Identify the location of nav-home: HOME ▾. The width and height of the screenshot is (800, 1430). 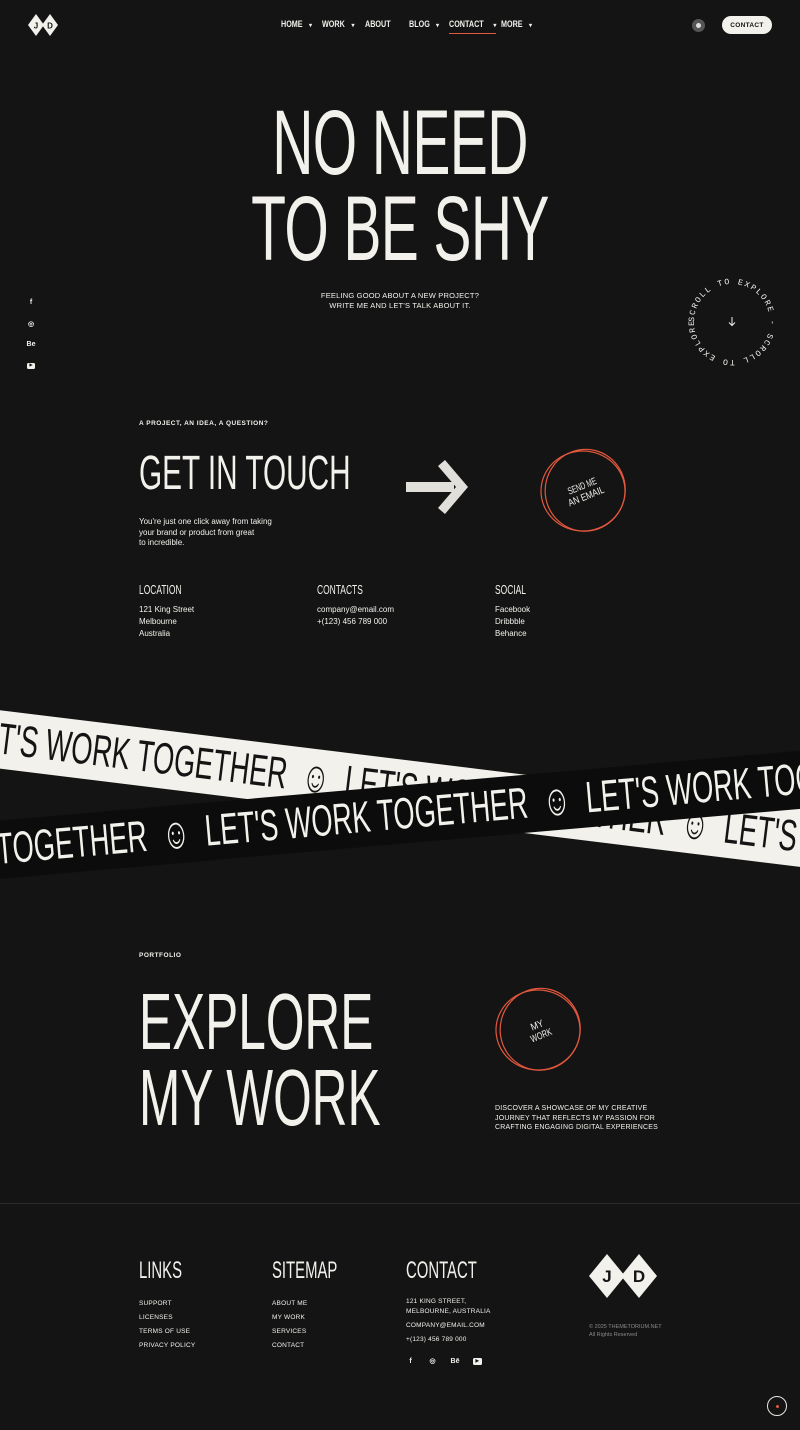
(296, 24).